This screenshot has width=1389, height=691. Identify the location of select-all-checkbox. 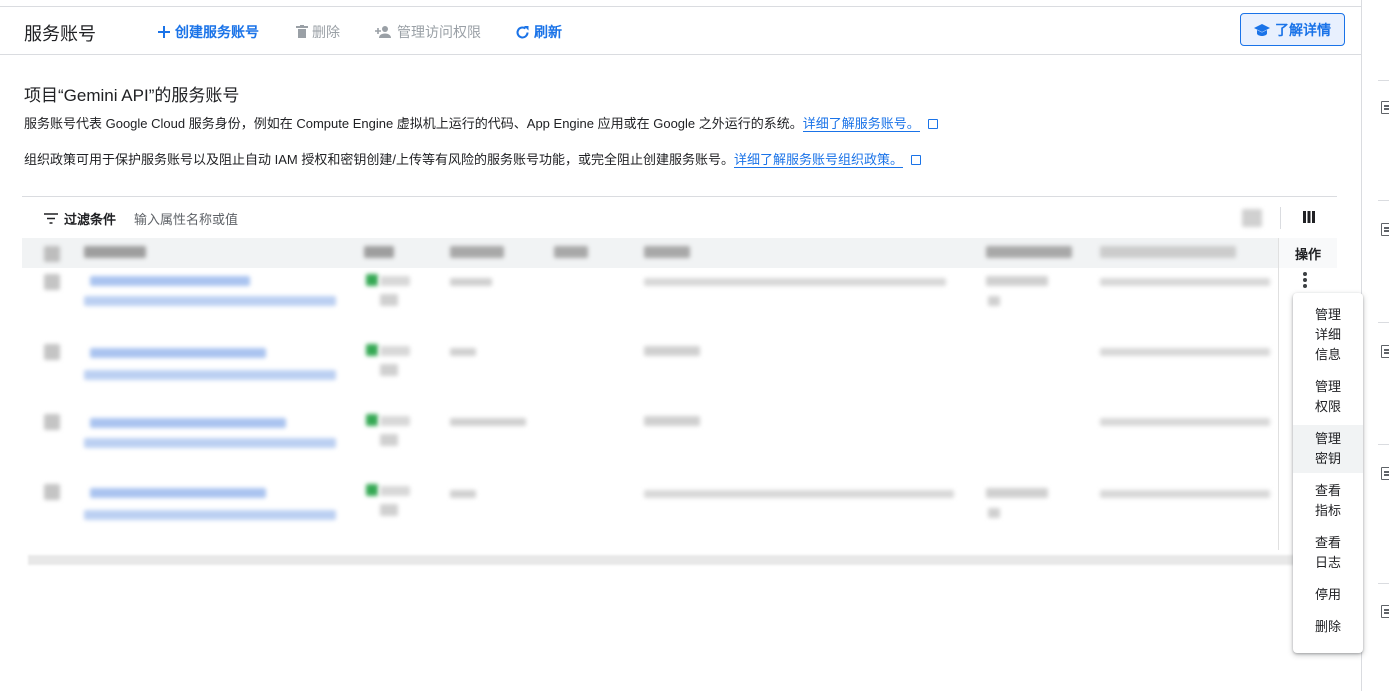
(52, 254).